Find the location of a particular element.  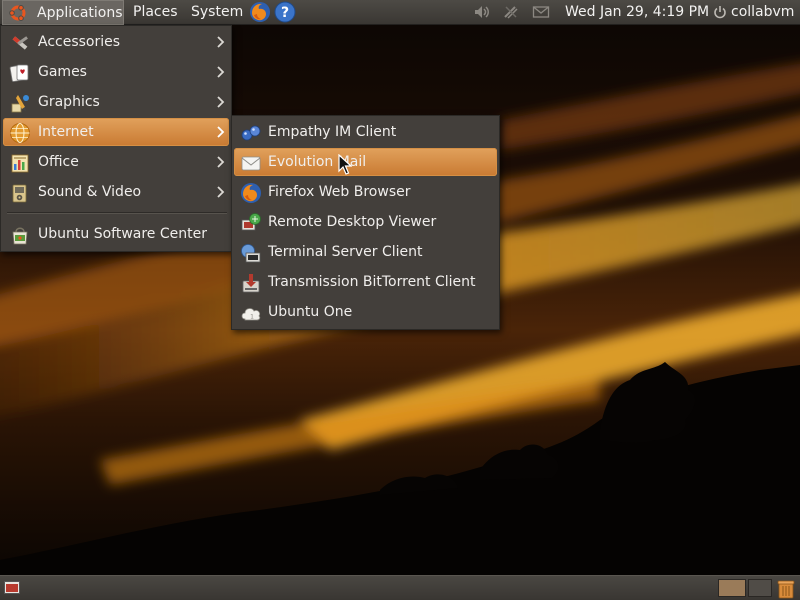

menu-item-firefox-web-browser: Firefox Web Browser is located at coordinates (365, 192).